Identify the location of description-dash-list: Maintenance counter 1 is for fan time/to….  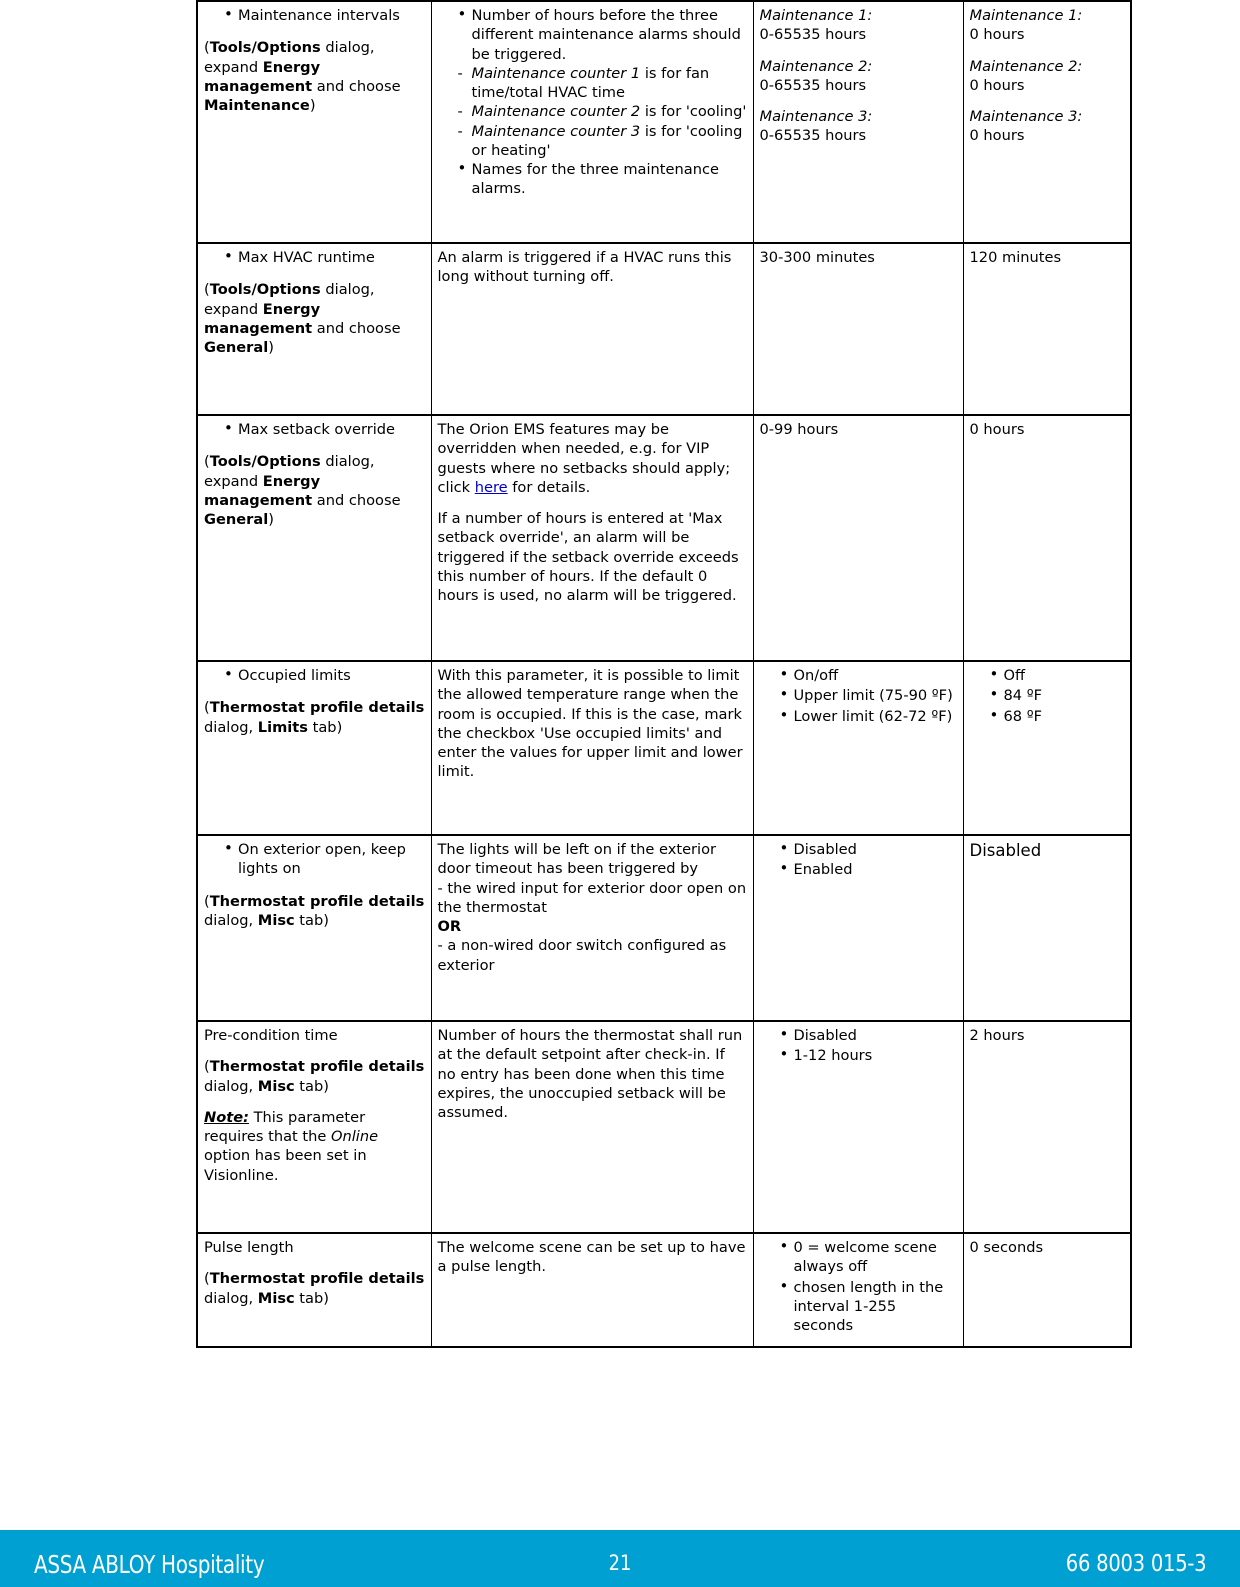
(592, 112).